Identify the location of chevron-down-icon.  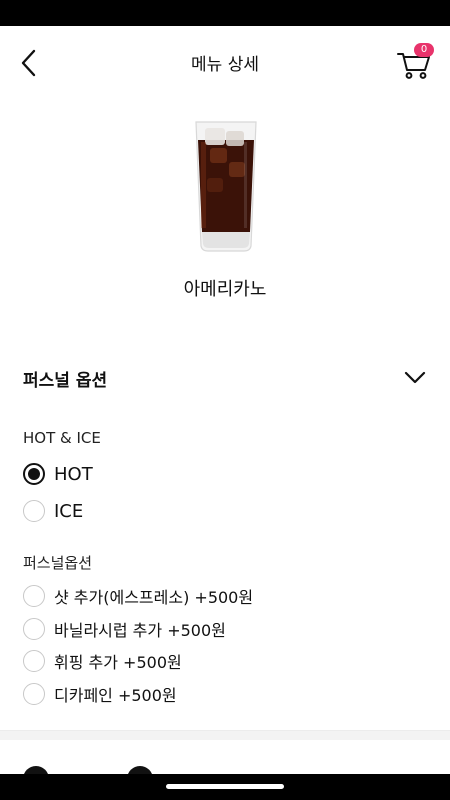
(415, 377).